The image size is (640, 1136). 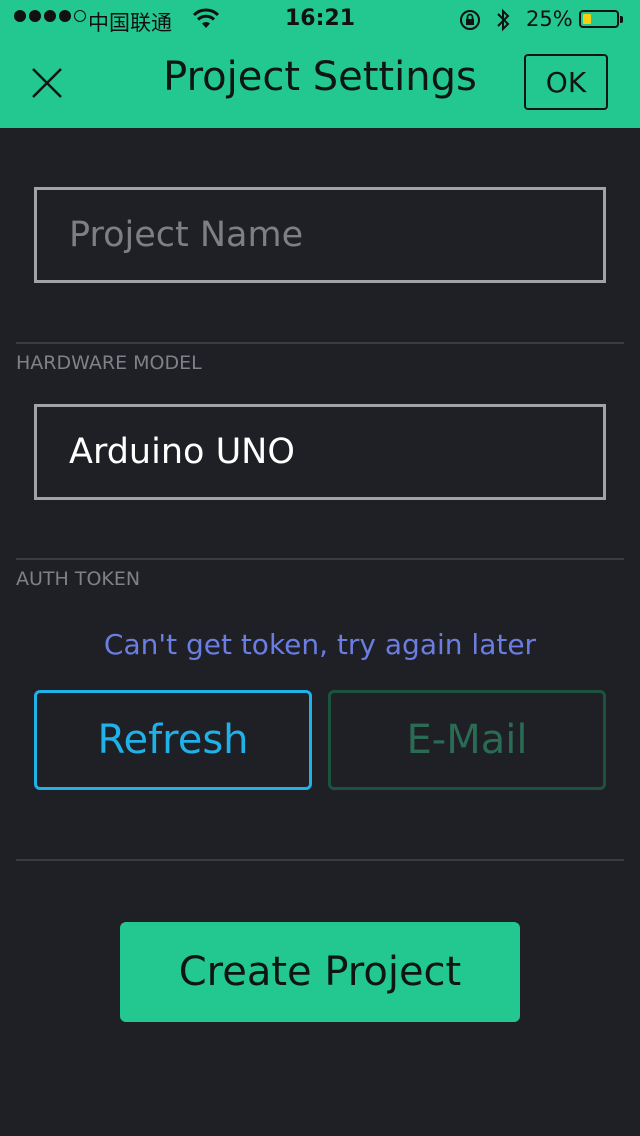 I want to click on project-name-placeholder: Project Name, so click(x=186, y=235).